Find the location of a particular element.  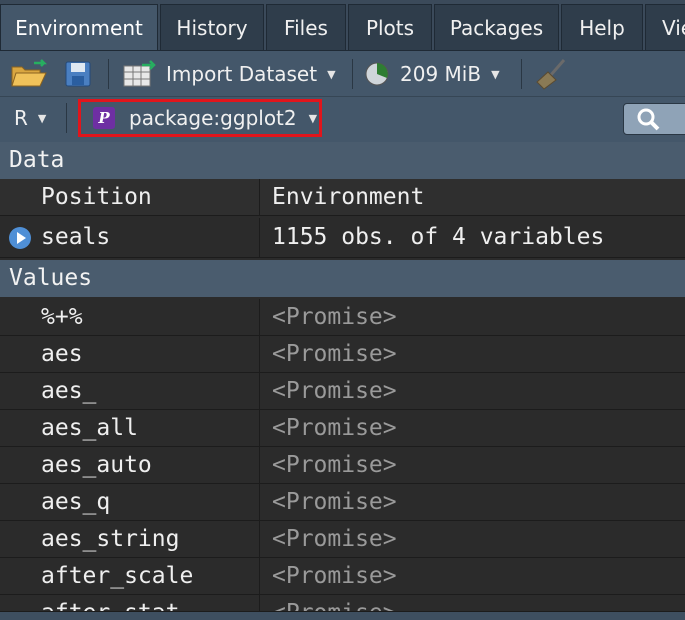

language-select: R ▼ is located at coordinates (30, 118).